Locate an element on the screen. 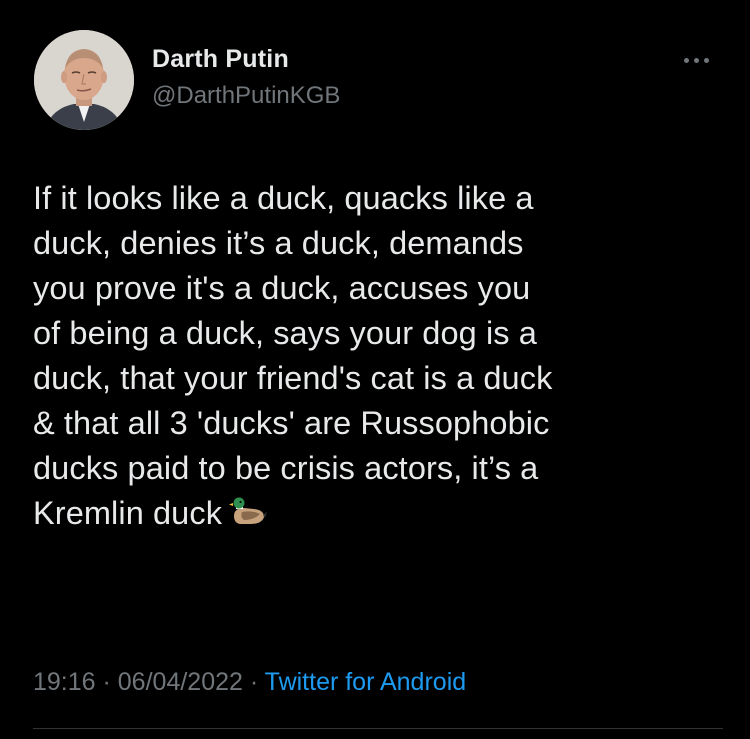 The height and width of the screenshot is (739, 750). tweet-meta: 19:16 · 06/04/2022 · Twitter for Android is located at coordinates (249, 682).